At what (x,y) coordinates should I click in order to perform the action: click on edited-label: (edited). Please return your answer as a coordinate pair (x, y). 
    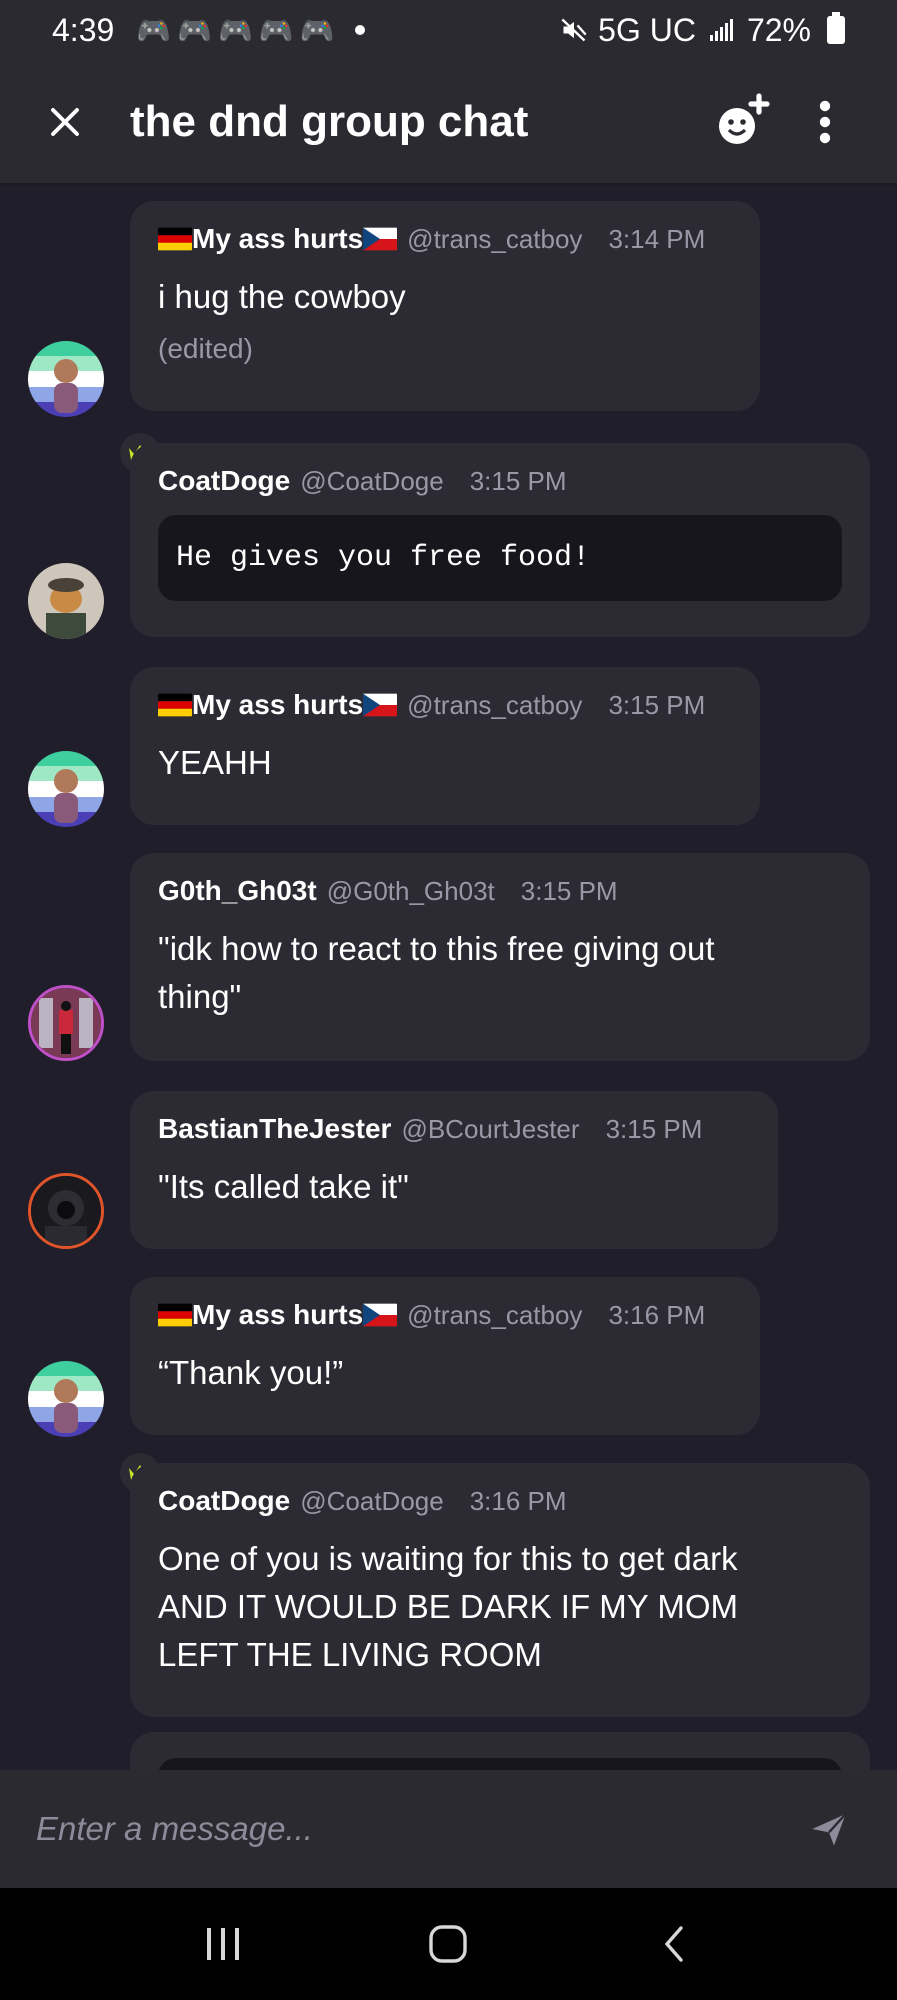
    Looking at the image, I should click on (205, 348).